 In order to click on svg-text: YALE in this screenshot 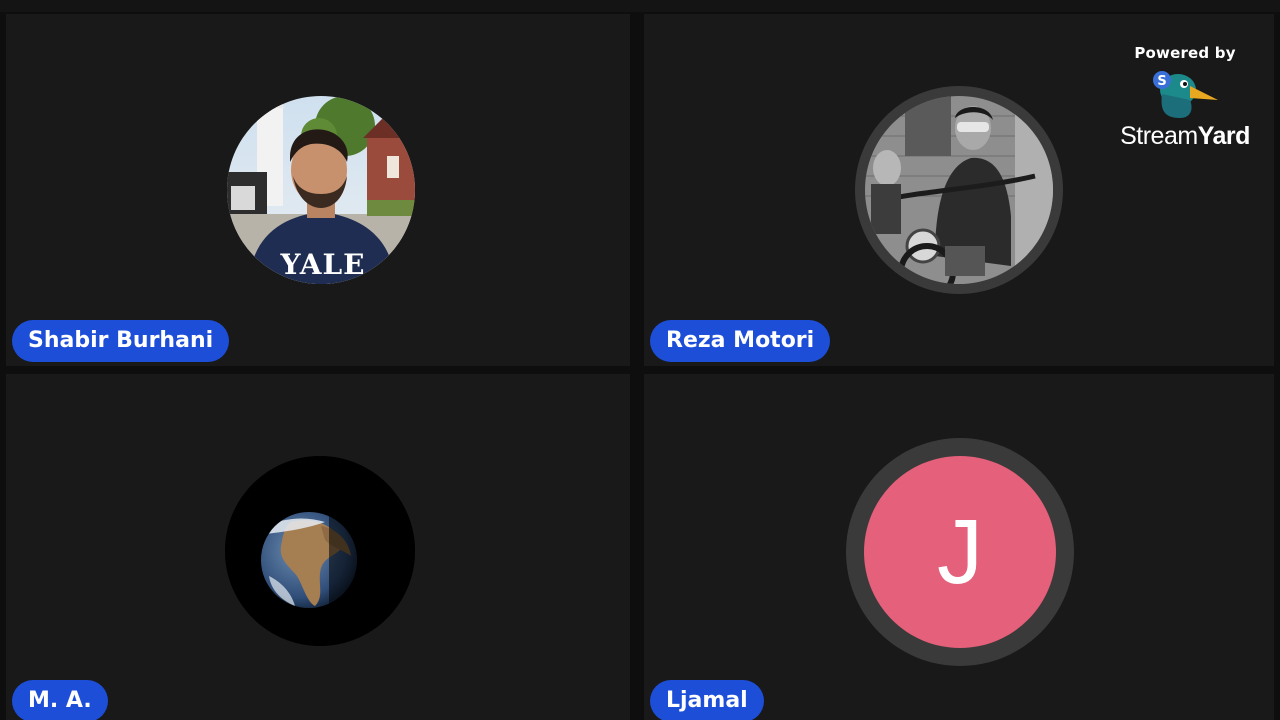, I will do `click(323, 264)`.